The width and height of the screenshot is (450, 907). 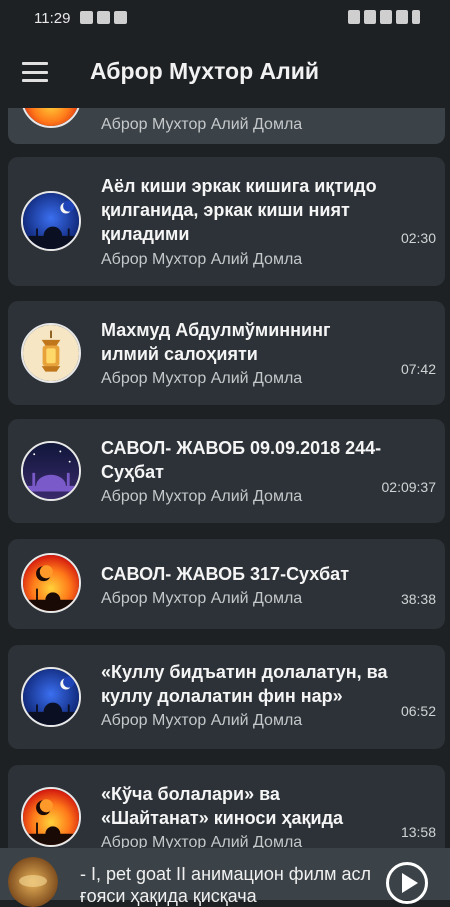 I want to click on system-icons, so click(x=384, y=17).